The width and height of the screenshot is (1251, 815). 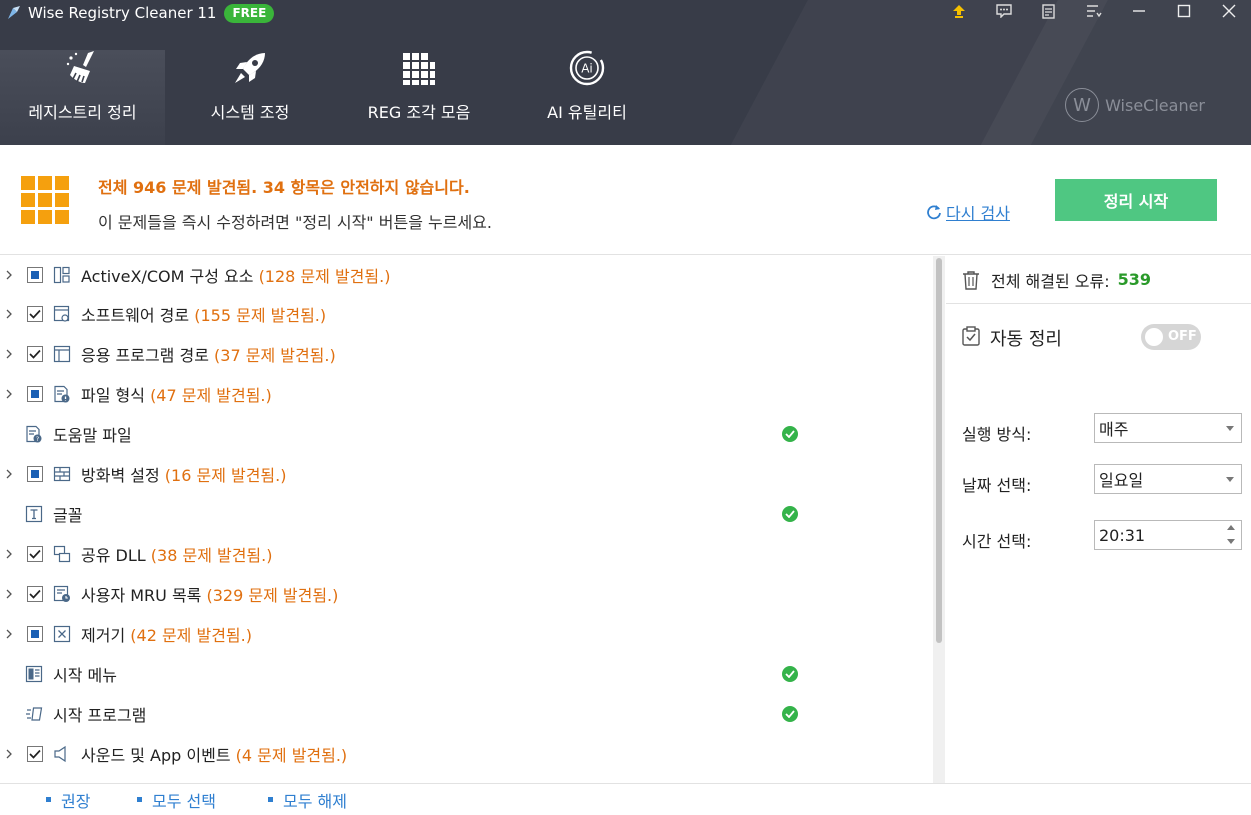 What do you see at coordinates (291, 755) in the screenshot?
I see `issue-count: (4 문제 발견됨.)` at bounding box center [291, 755].